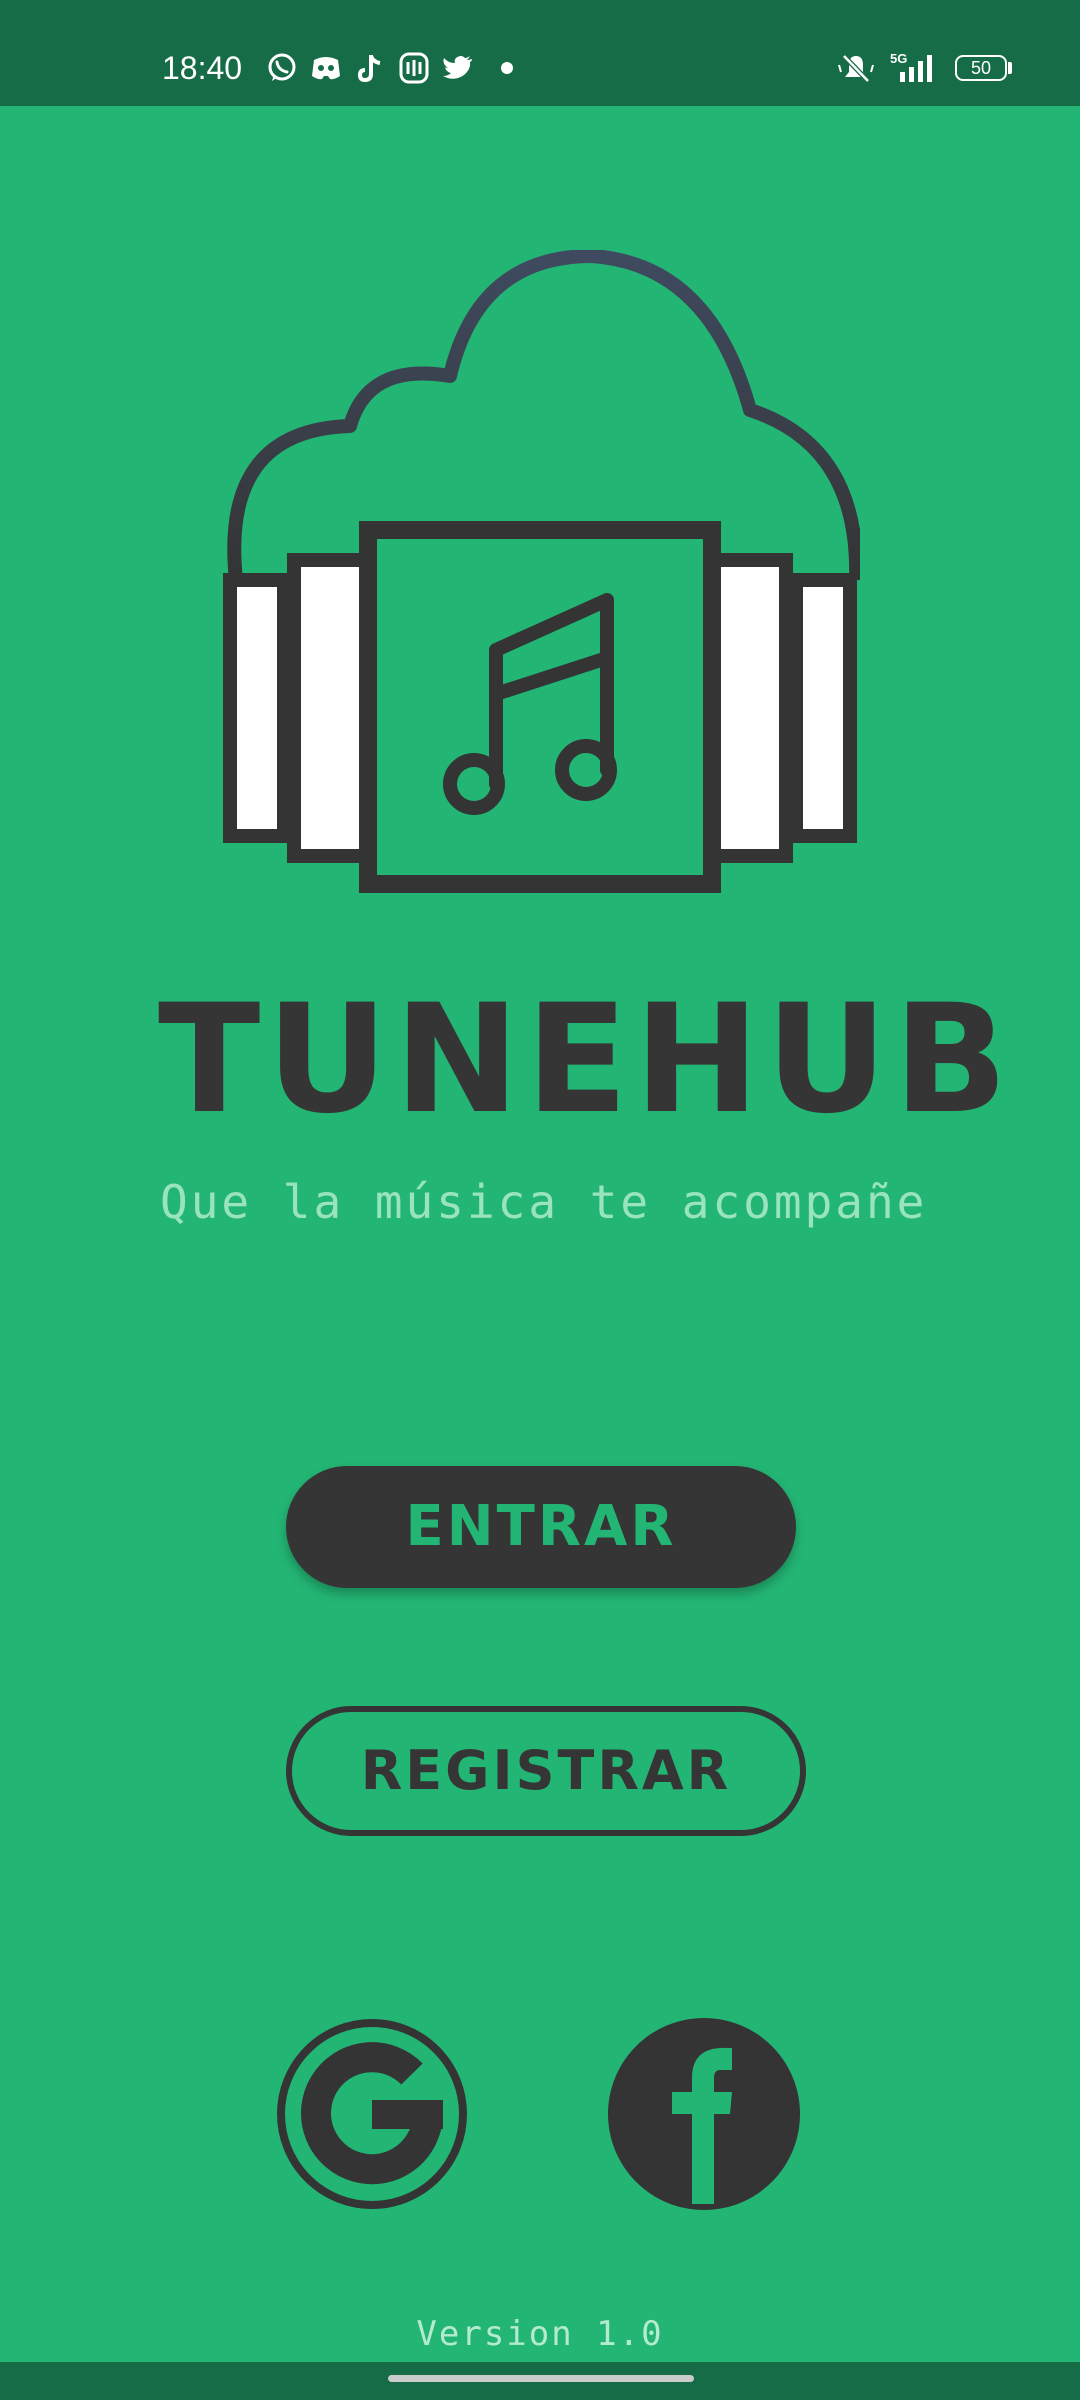 The height and width of the screenshot is (2400, 1080). Describe the element at coordinates (546, 1771) in the screenshot. I see `register-button: REGISTRAR` at that location.